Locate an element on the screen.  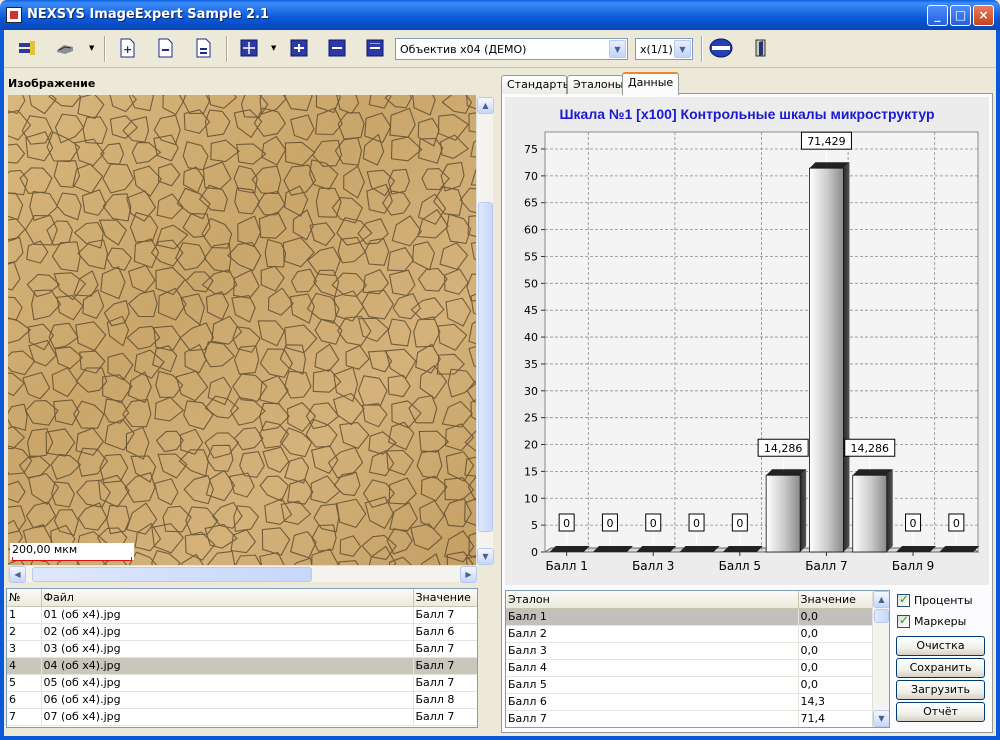
fit-width-icon is located at coordinates (299, 48).